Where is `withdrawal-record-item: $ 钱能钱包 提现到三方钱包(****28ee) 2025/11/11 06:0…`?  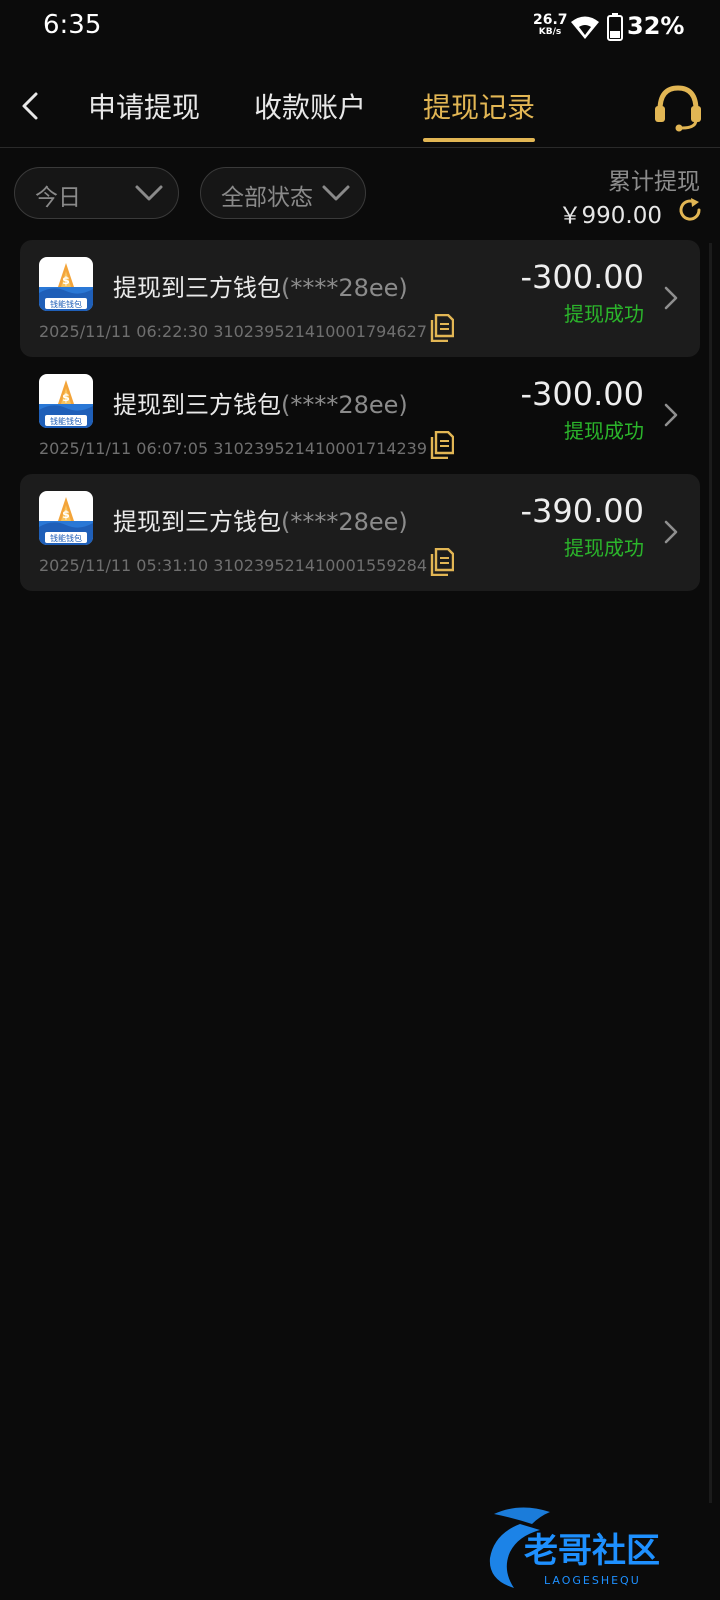 withdrawal-record-item: $ 钱能钱包 提现到三方钱包(****28ee) 2025/11/11 06:0… is located at coordinates (360, 415).